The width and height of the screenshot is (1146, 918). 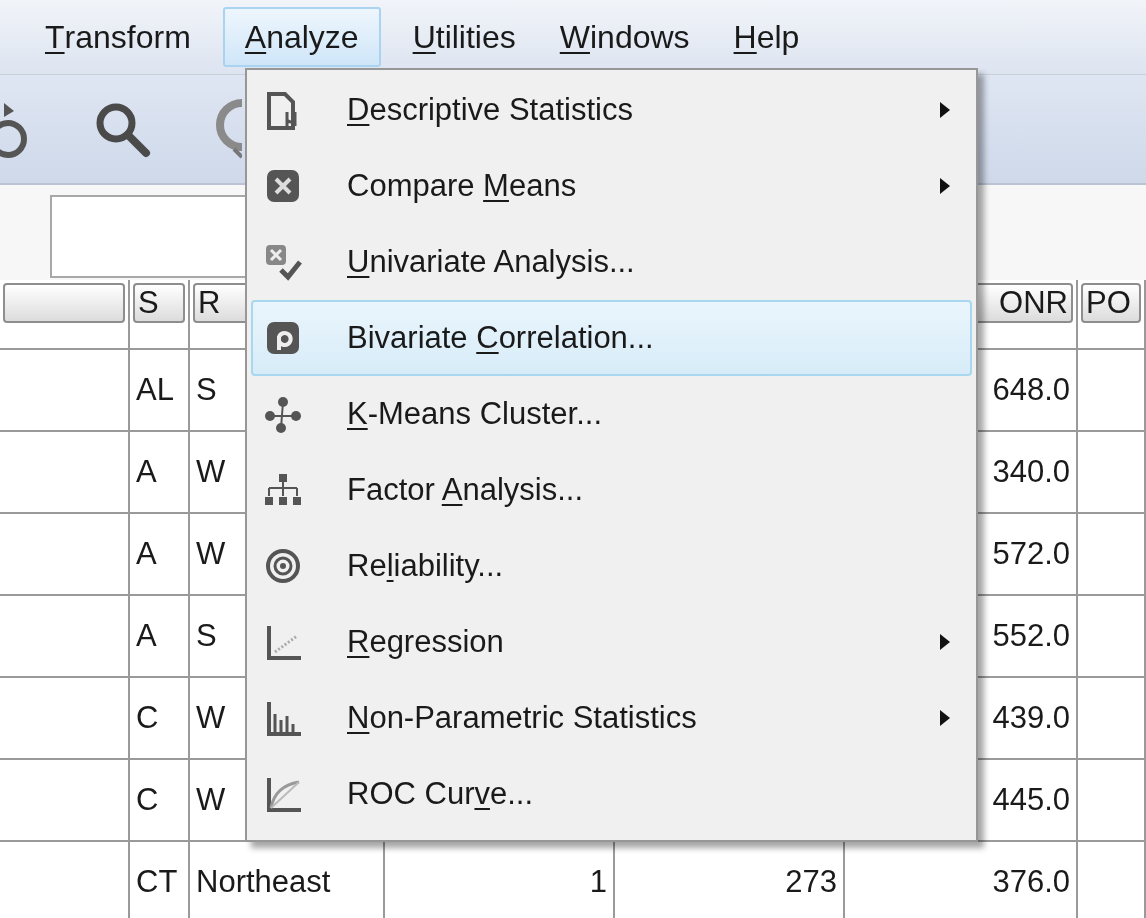 I want to click on menu-item: Non-Parametric Statistics, so click(x=611, y=718).